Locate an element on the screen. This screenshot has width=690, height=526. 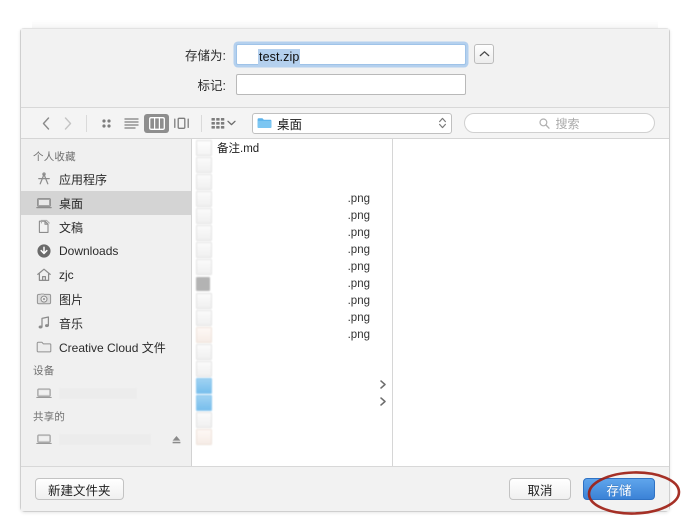
list-lines-icon is located at coordinates (131, 123).